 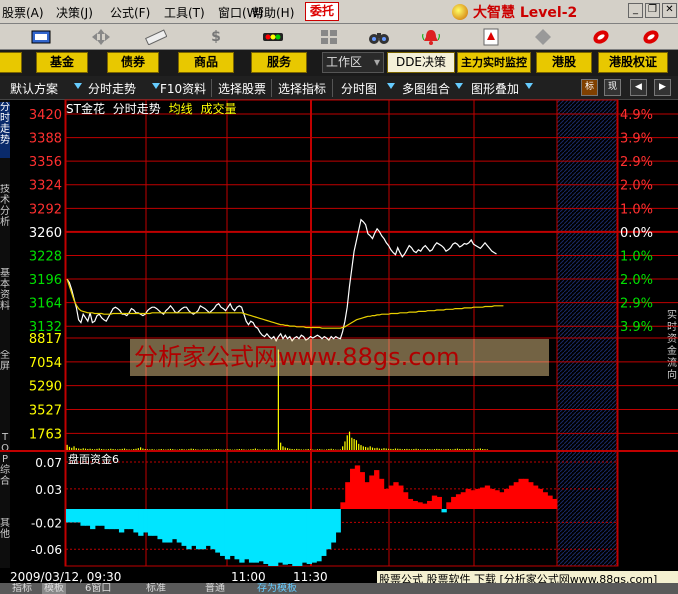 What do you see at coordinates (74, 12) in the screenshot?
I see `menu-decision: 决策(J)` at bounding box center [74, 12].